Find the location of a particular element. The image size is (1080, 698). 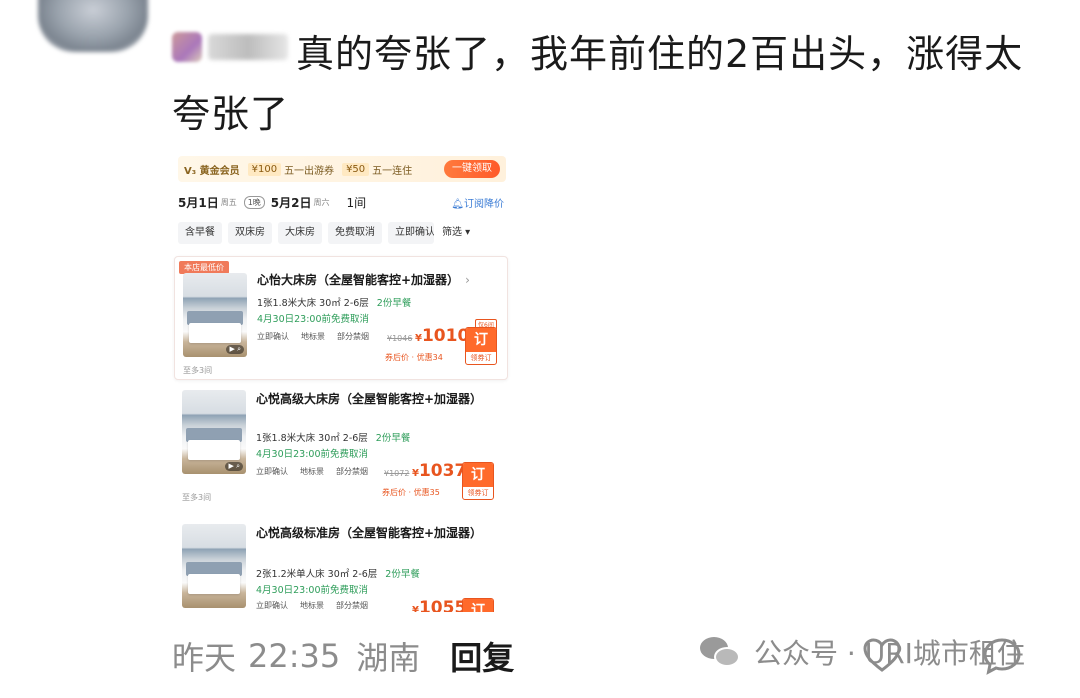

wechat-bubble-small is located at coordinates (727, 657).